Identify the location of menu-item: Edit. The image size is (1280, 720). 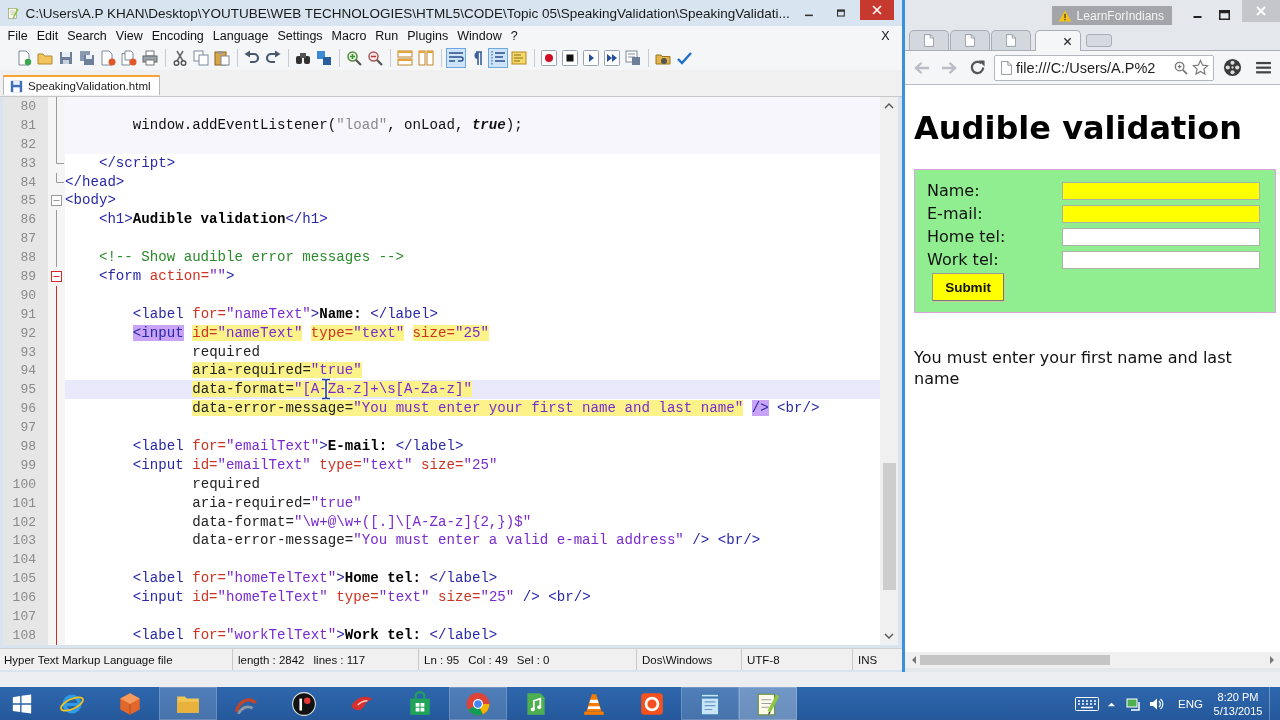
(47, 36).